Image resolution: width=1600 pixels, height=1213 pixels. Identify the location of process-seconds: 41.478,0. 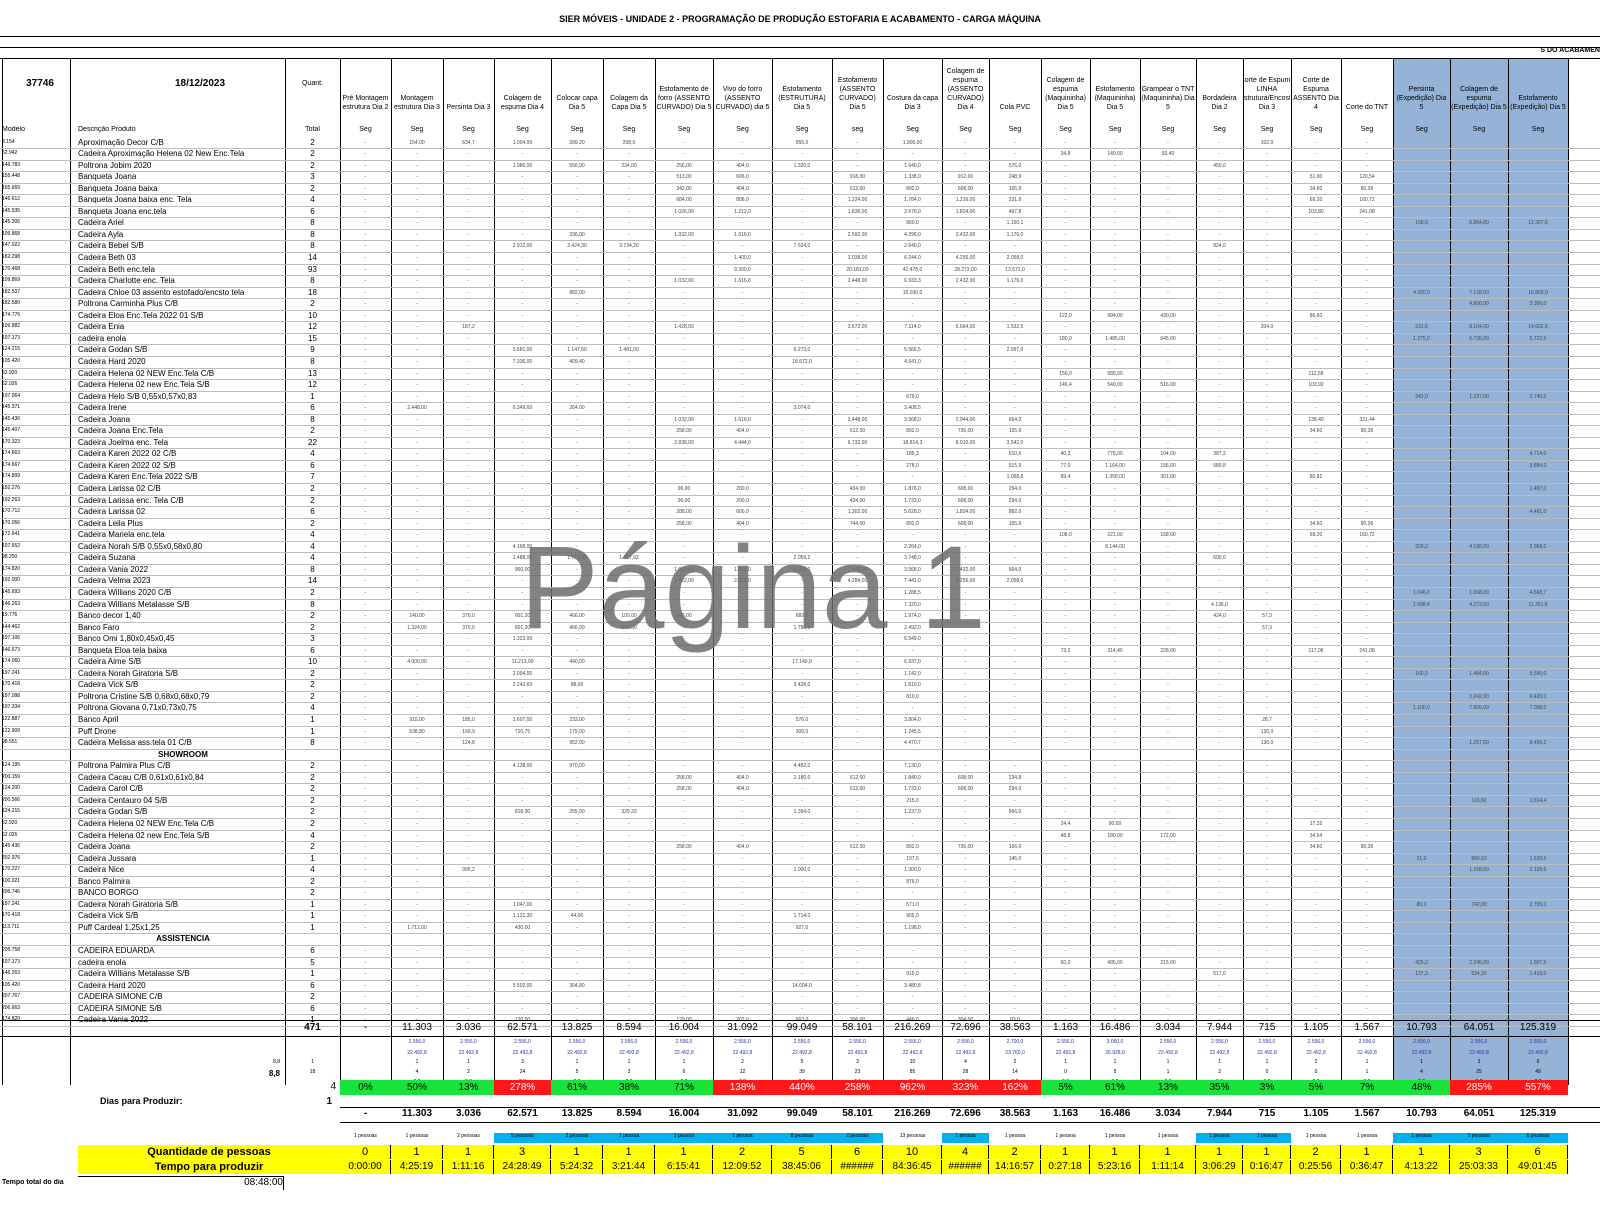
(912, 269).